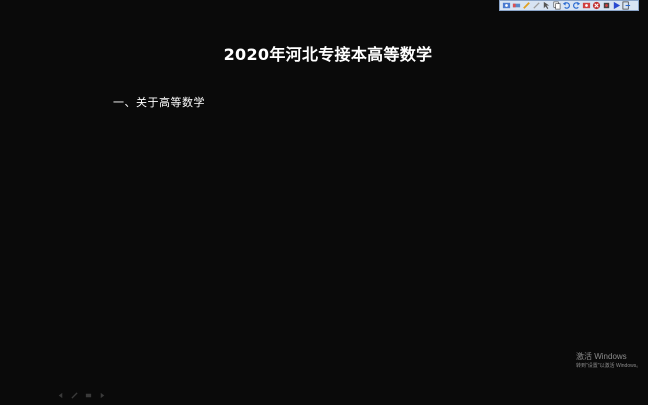 The width and height of the screenshot is (648, 405). I want to click on play-icon, so click(616, 5).